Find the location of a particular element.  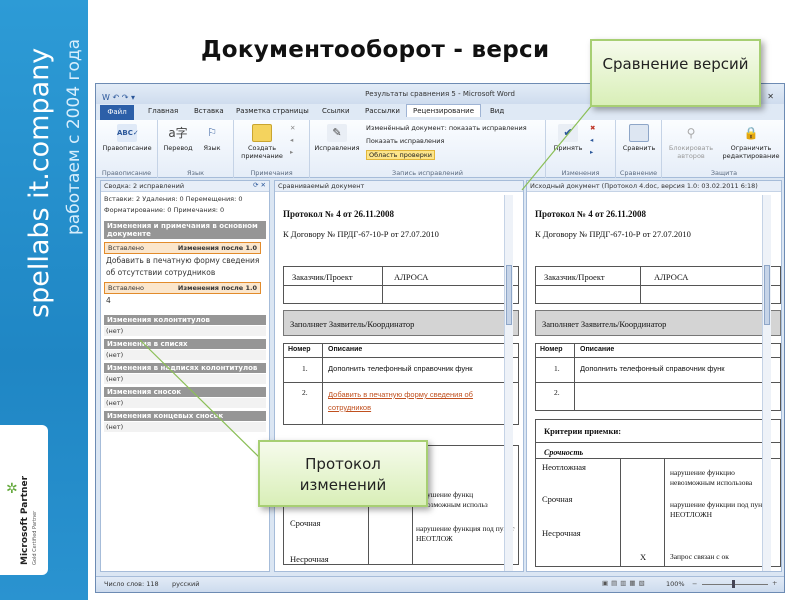

protocol-callout-text: Протокол изменений is located at coordinates (343, 474).